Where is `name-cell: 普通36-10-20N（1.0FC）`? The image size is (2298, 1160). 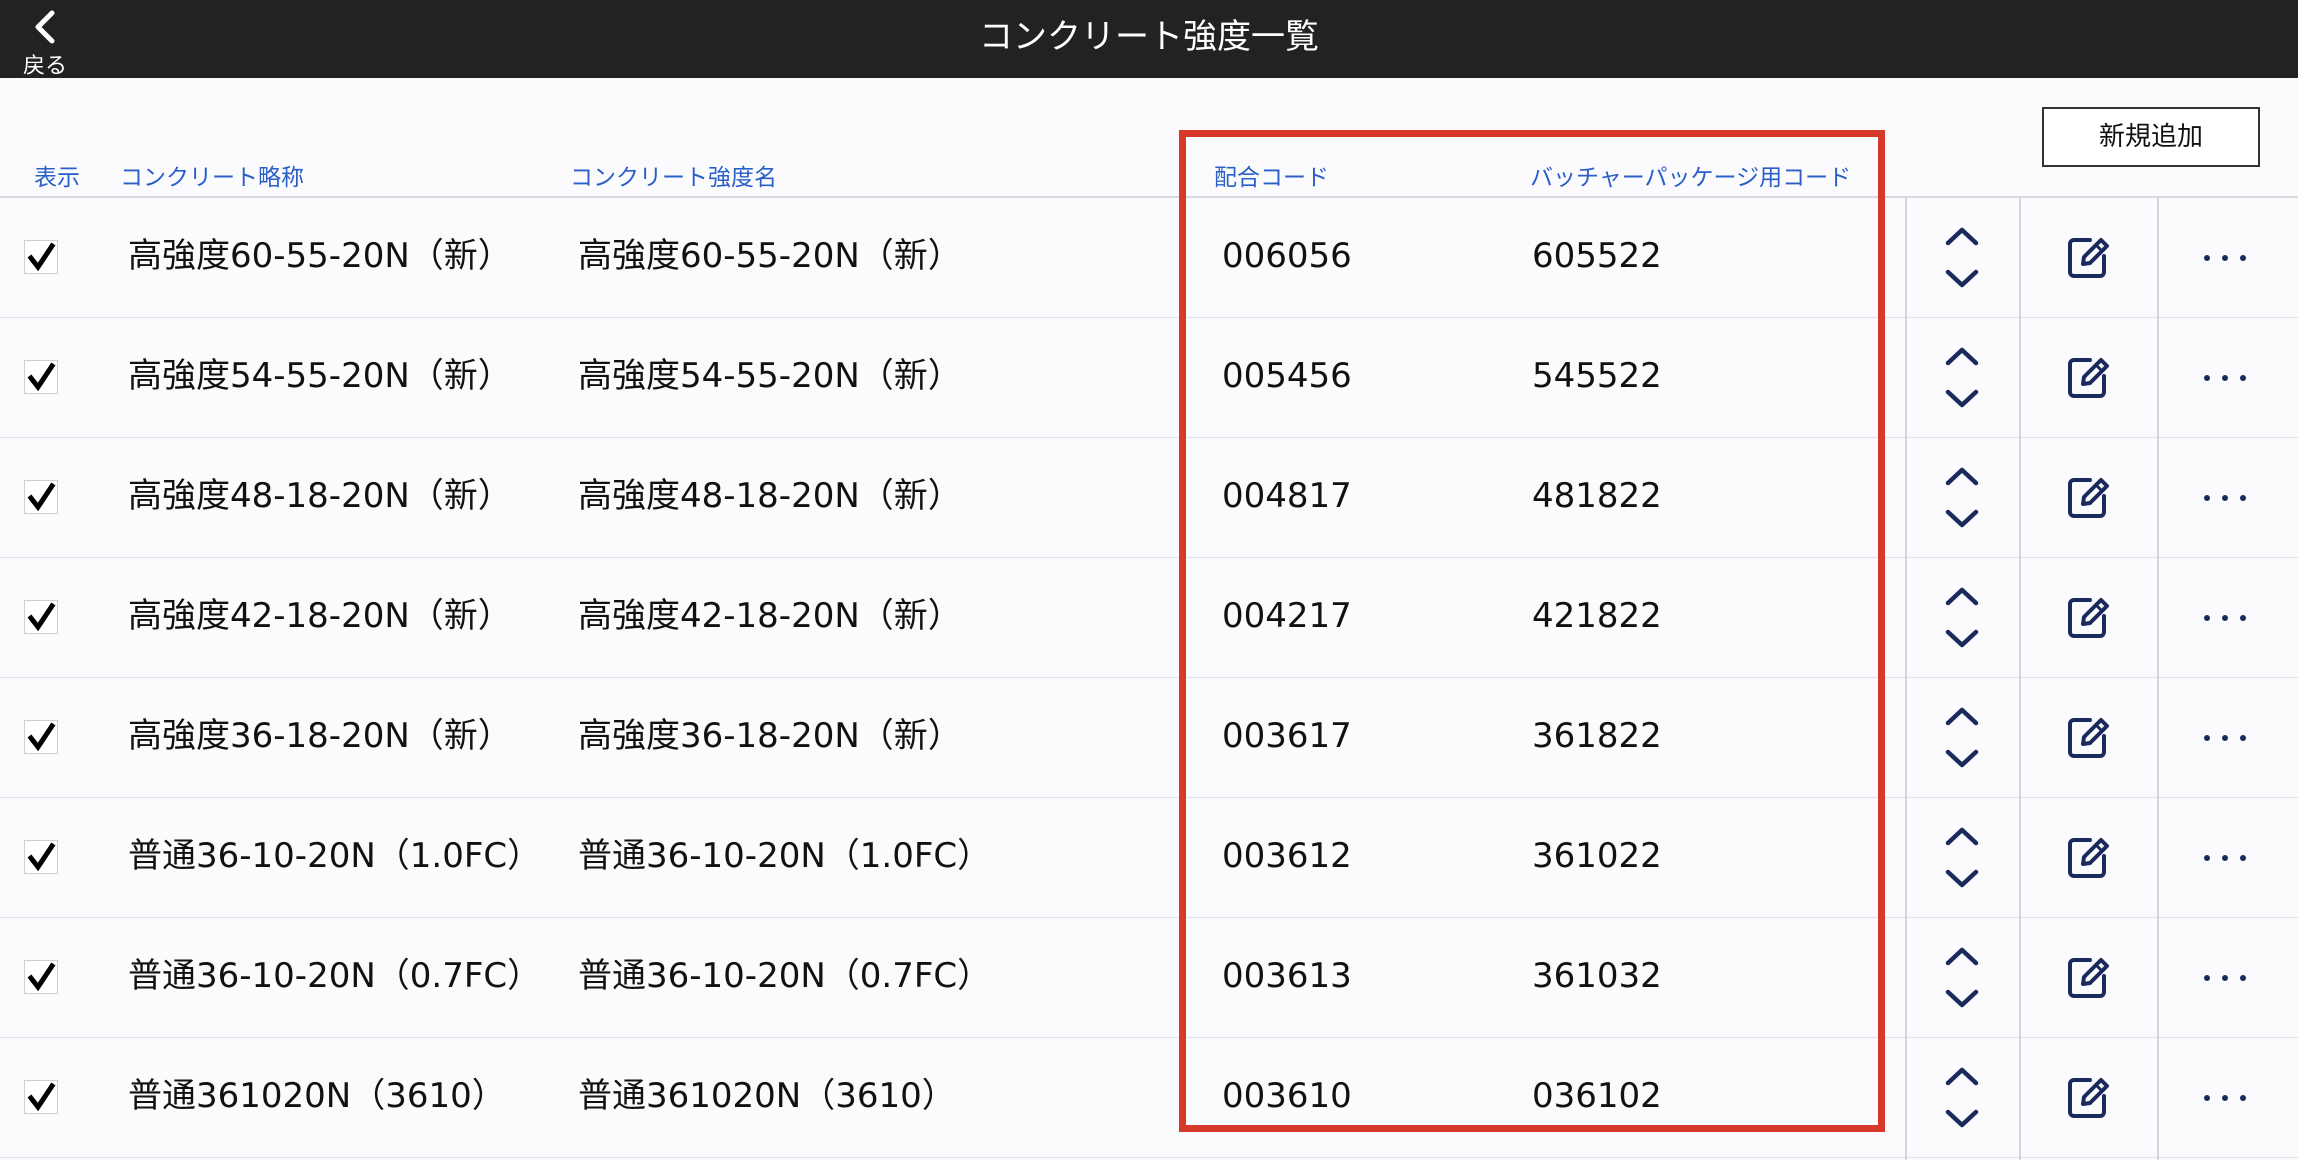
name-cell: 普通36-10-20N（1.0FC） is located at coordinates (785, 856).